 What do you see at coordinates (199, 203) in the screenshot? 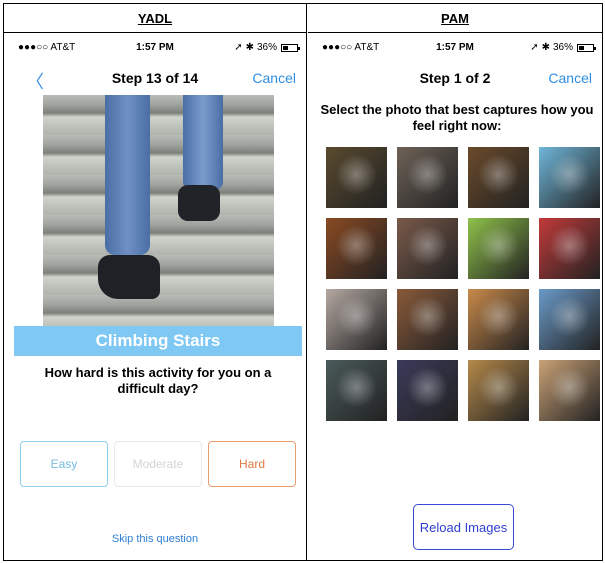
I see `shoe-right` at bounding box center [199, 203].